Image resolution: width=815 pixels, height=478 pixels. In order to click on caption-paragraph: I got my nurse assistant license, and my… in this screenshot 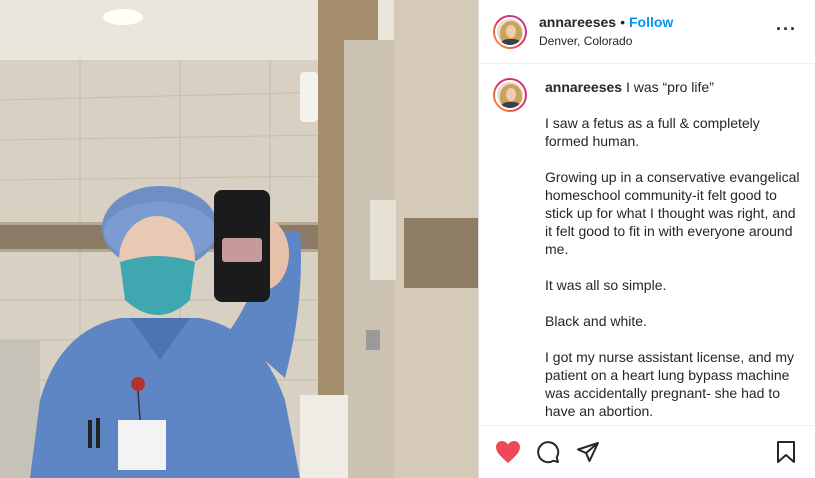, I will do `click(669, 384)`.